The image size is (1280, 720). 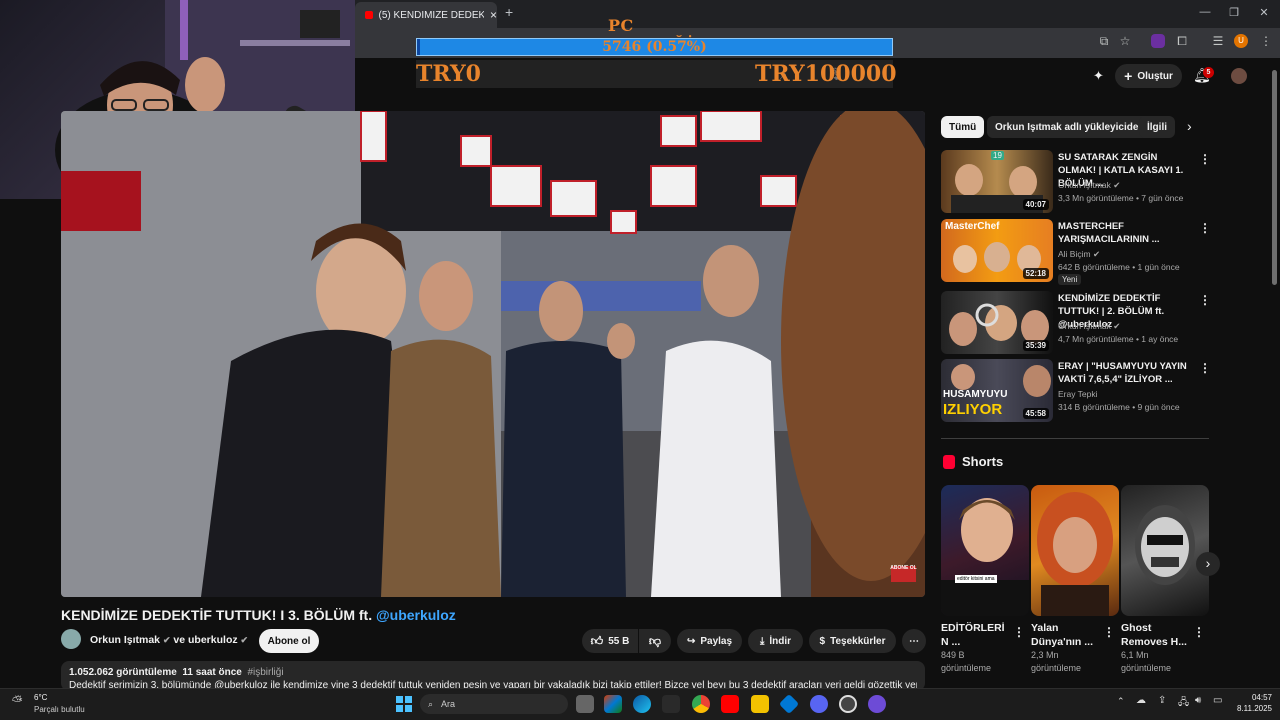 What do you see at coordinates (1183, 703) in the screenshot?
I see `network-icon: 🖧︎` at bounding box center [1183, 703].